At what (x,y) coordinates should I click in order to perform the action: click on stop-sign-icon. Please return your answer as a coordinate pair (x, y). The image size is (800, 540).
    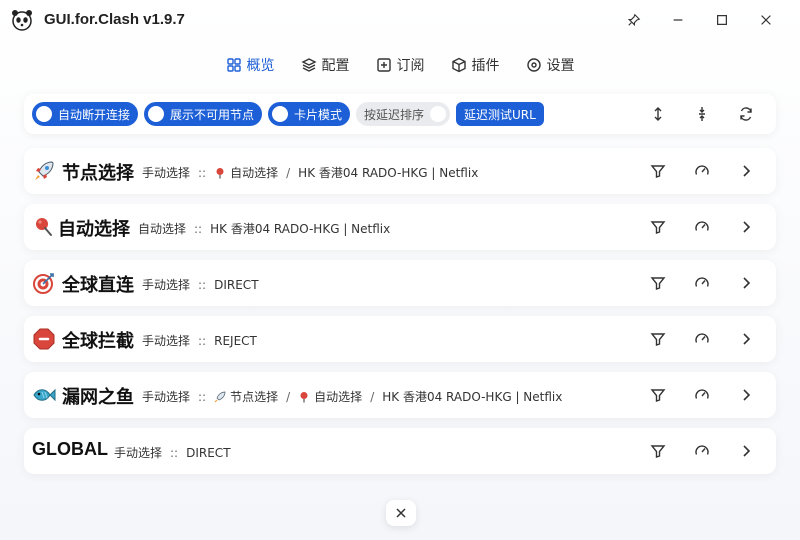
    Looking at the image, I should click on (44, 339).